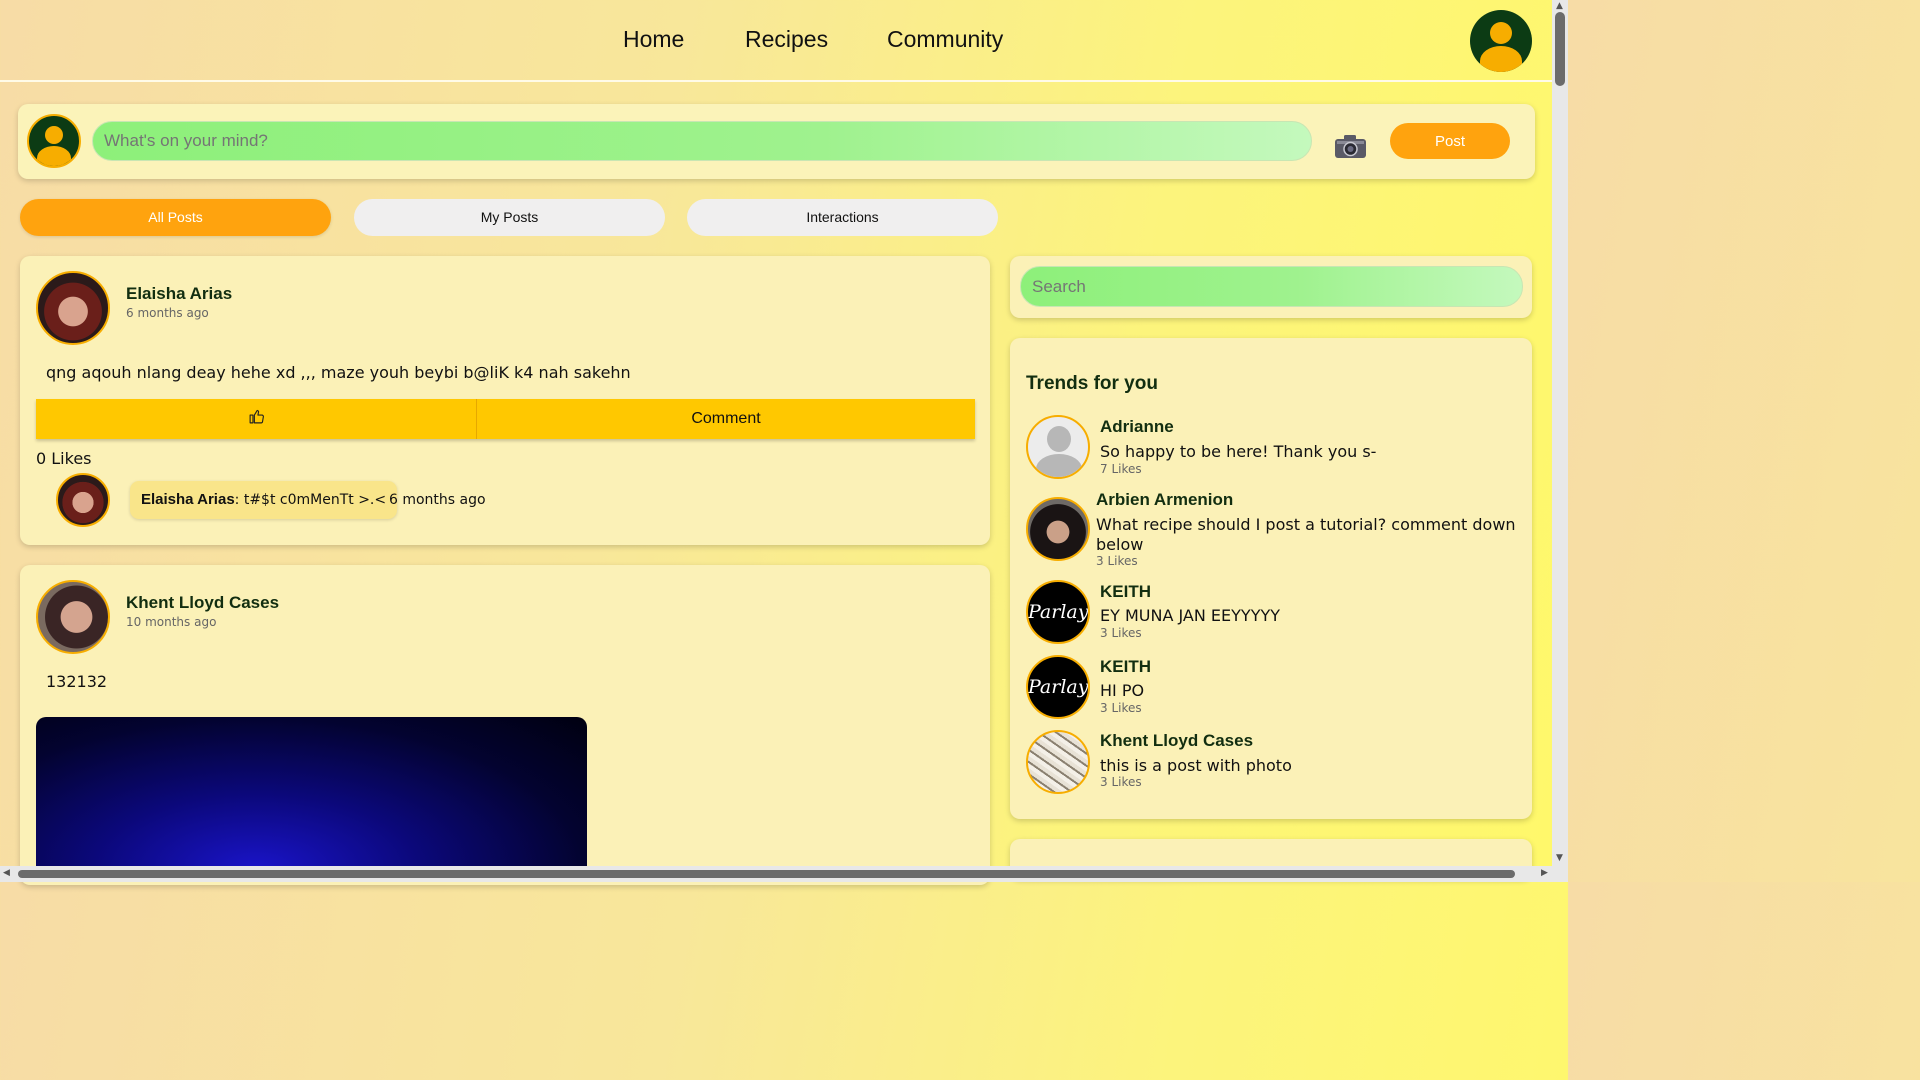 This screenshot has height=1080, width=1920. I want to click on trend-text: HI PO, so click(1122, 690).